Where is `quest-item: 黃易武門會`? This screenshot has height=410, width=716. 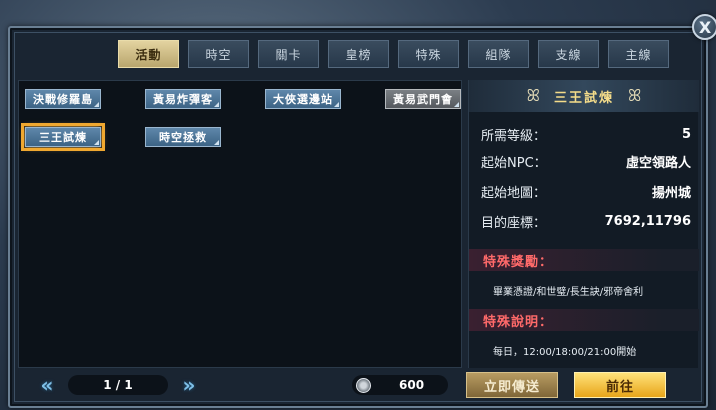 quest-item: 黃易武門會 is located at coordinates (423, 99).